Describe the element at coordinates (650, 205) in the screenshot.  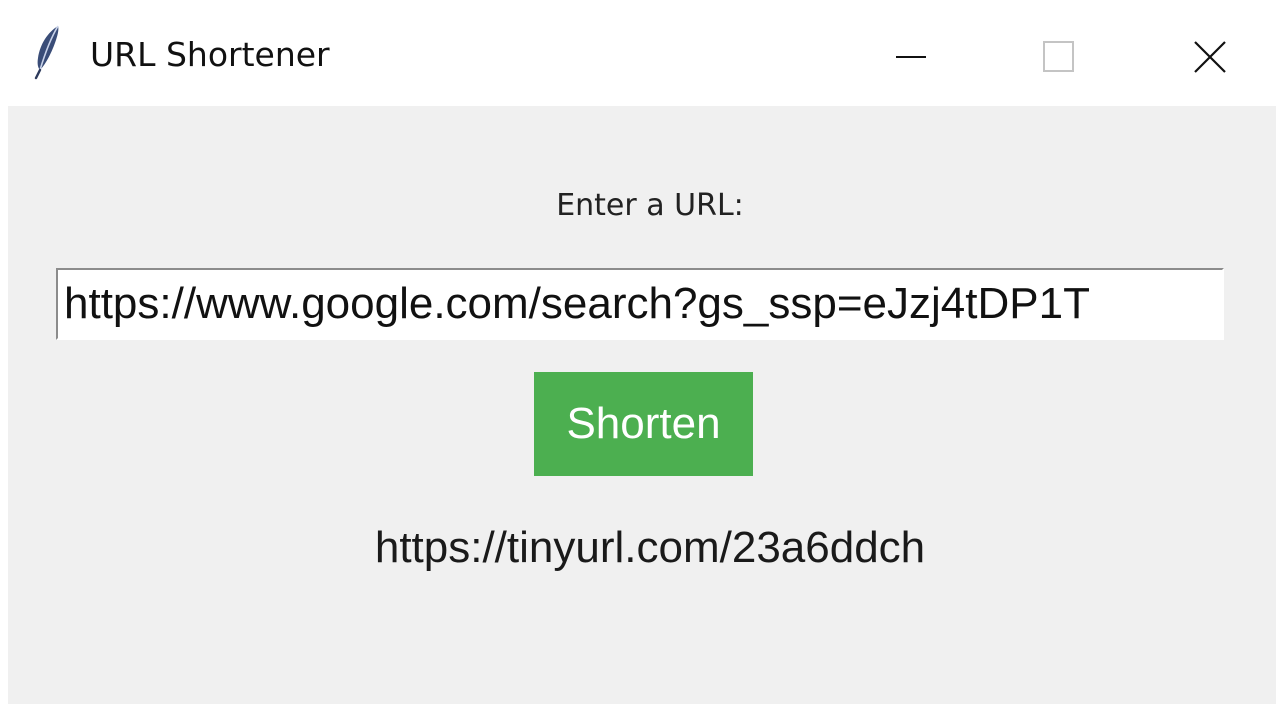
I see `url-prompt-label: Enter a URL:` at that location.